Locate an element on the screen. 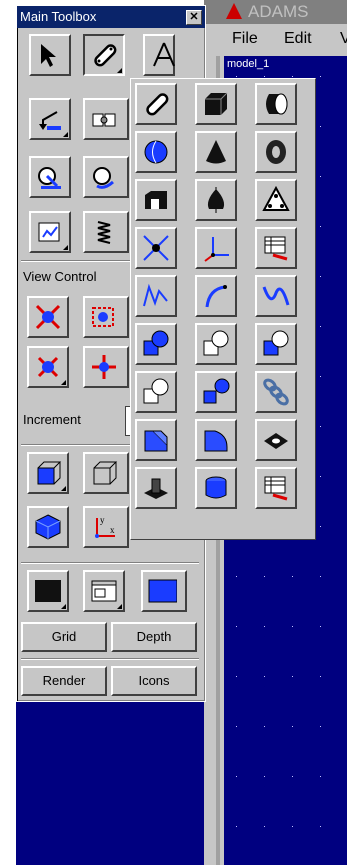 The image size is (347, 865). curved-arrow-icon is located at coordinates (50, 120).